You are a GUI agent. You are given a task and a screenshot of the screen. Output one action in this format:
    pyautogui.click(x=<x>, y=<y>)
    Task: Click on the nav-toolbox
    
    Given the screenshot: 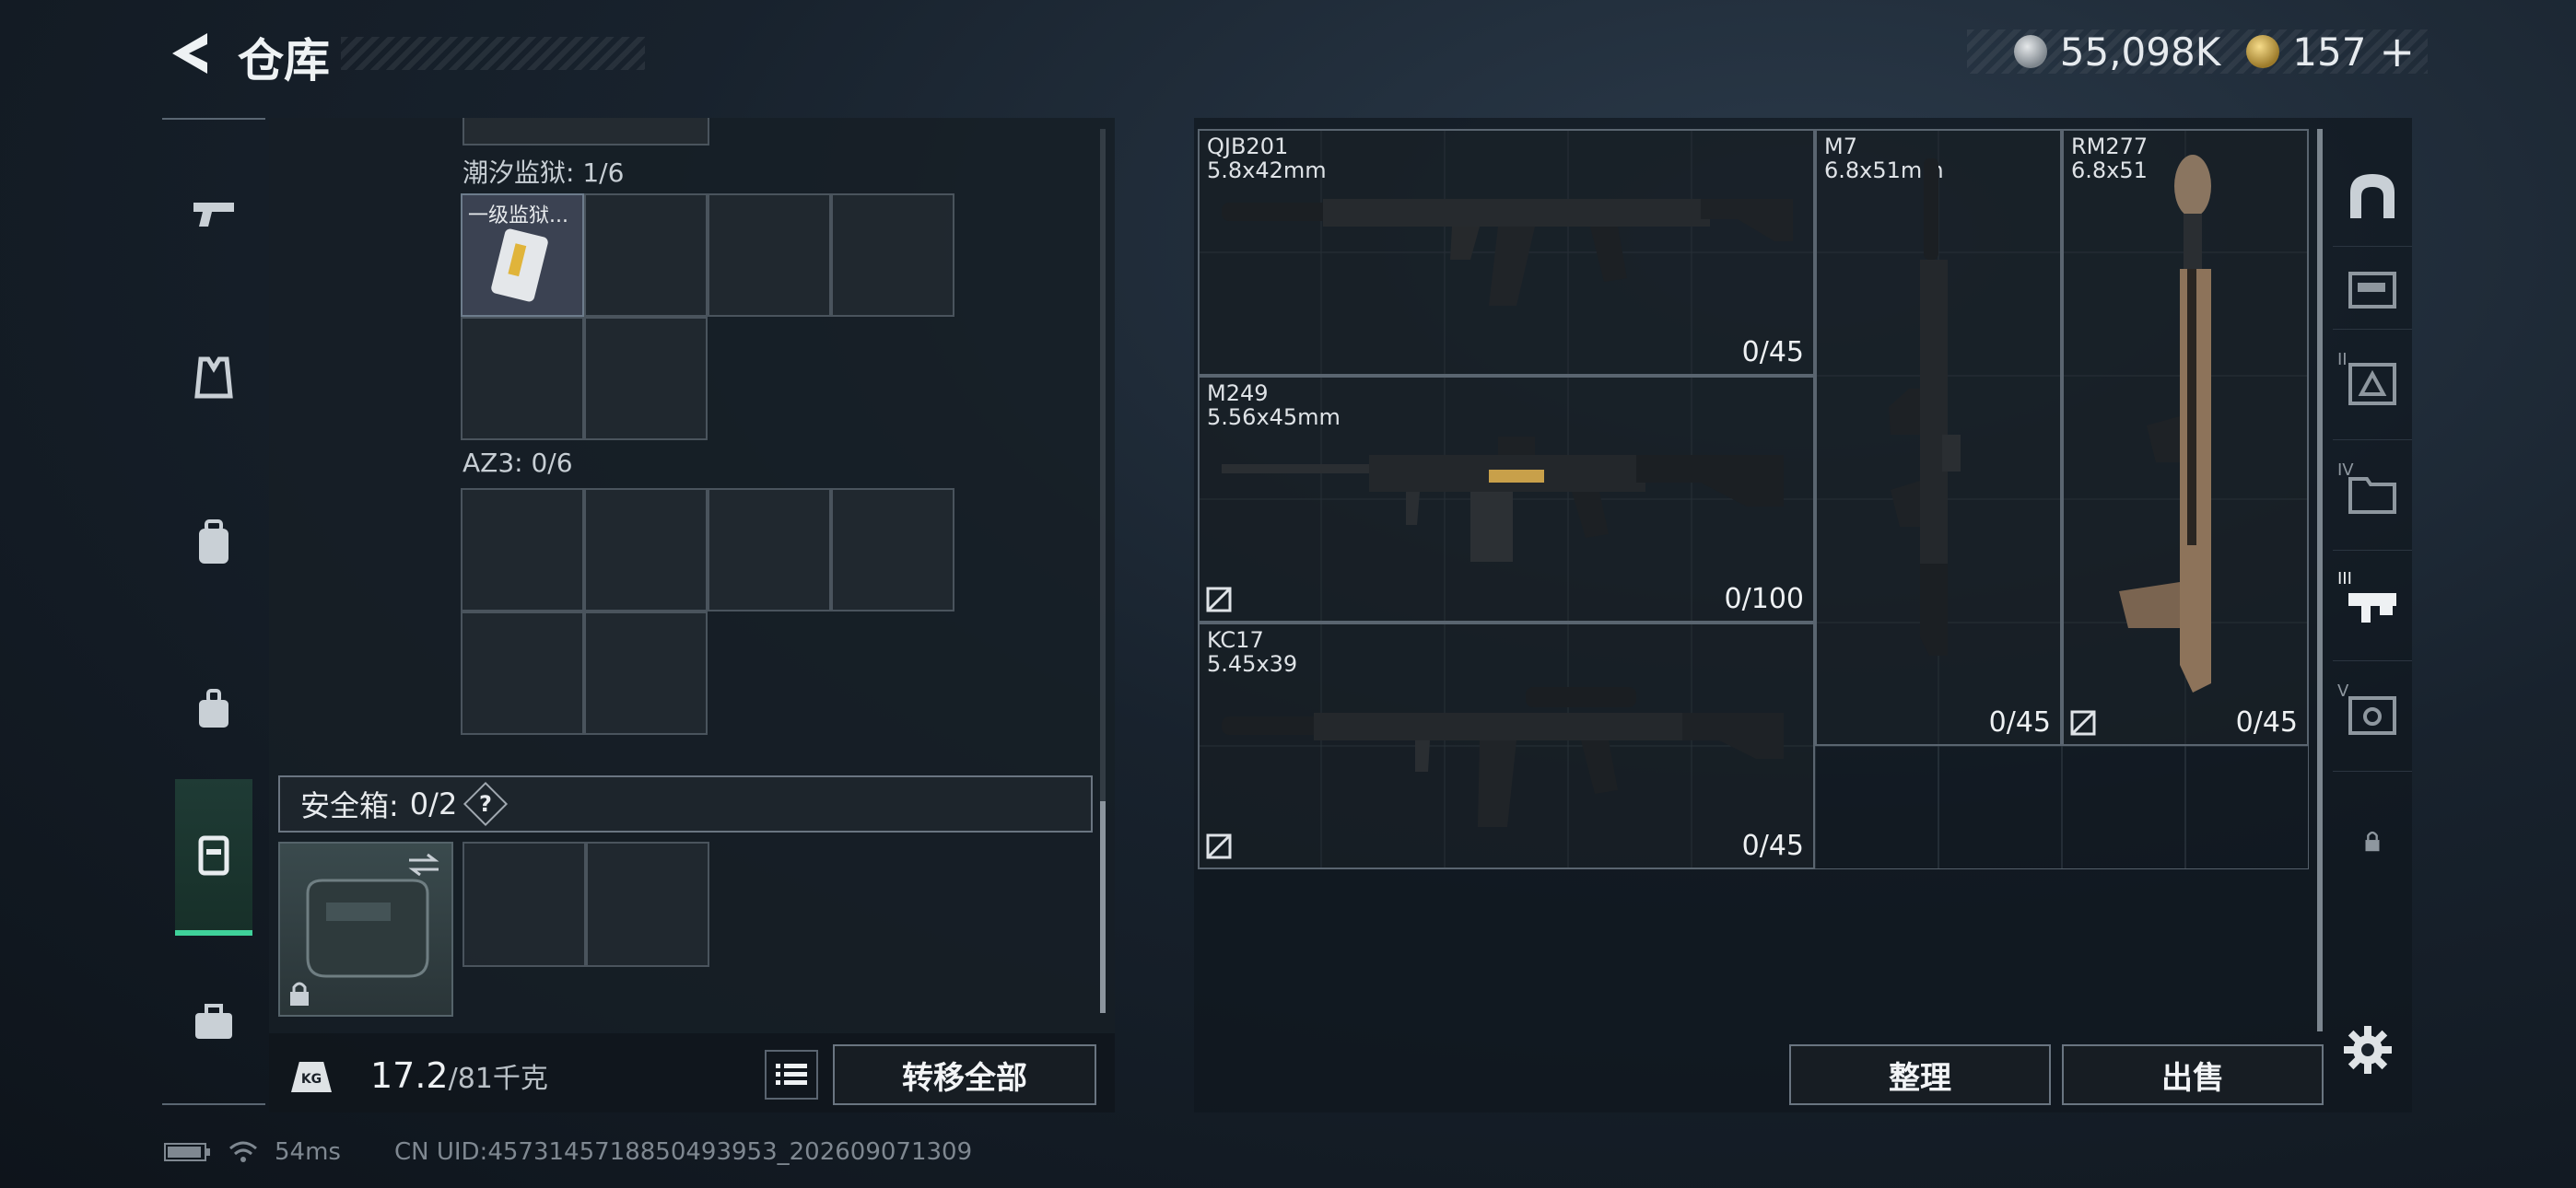 What is the action you would take?
    pyautogui.click(x=213, y=1022)
    